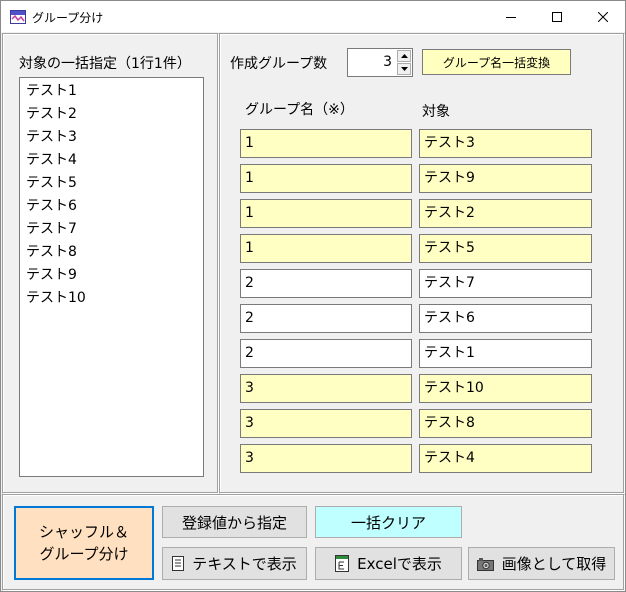  What do you see at coordinates (505, 143) in the screenshot?
I see `target-field: テスト3` at bounding box center [505, 143].